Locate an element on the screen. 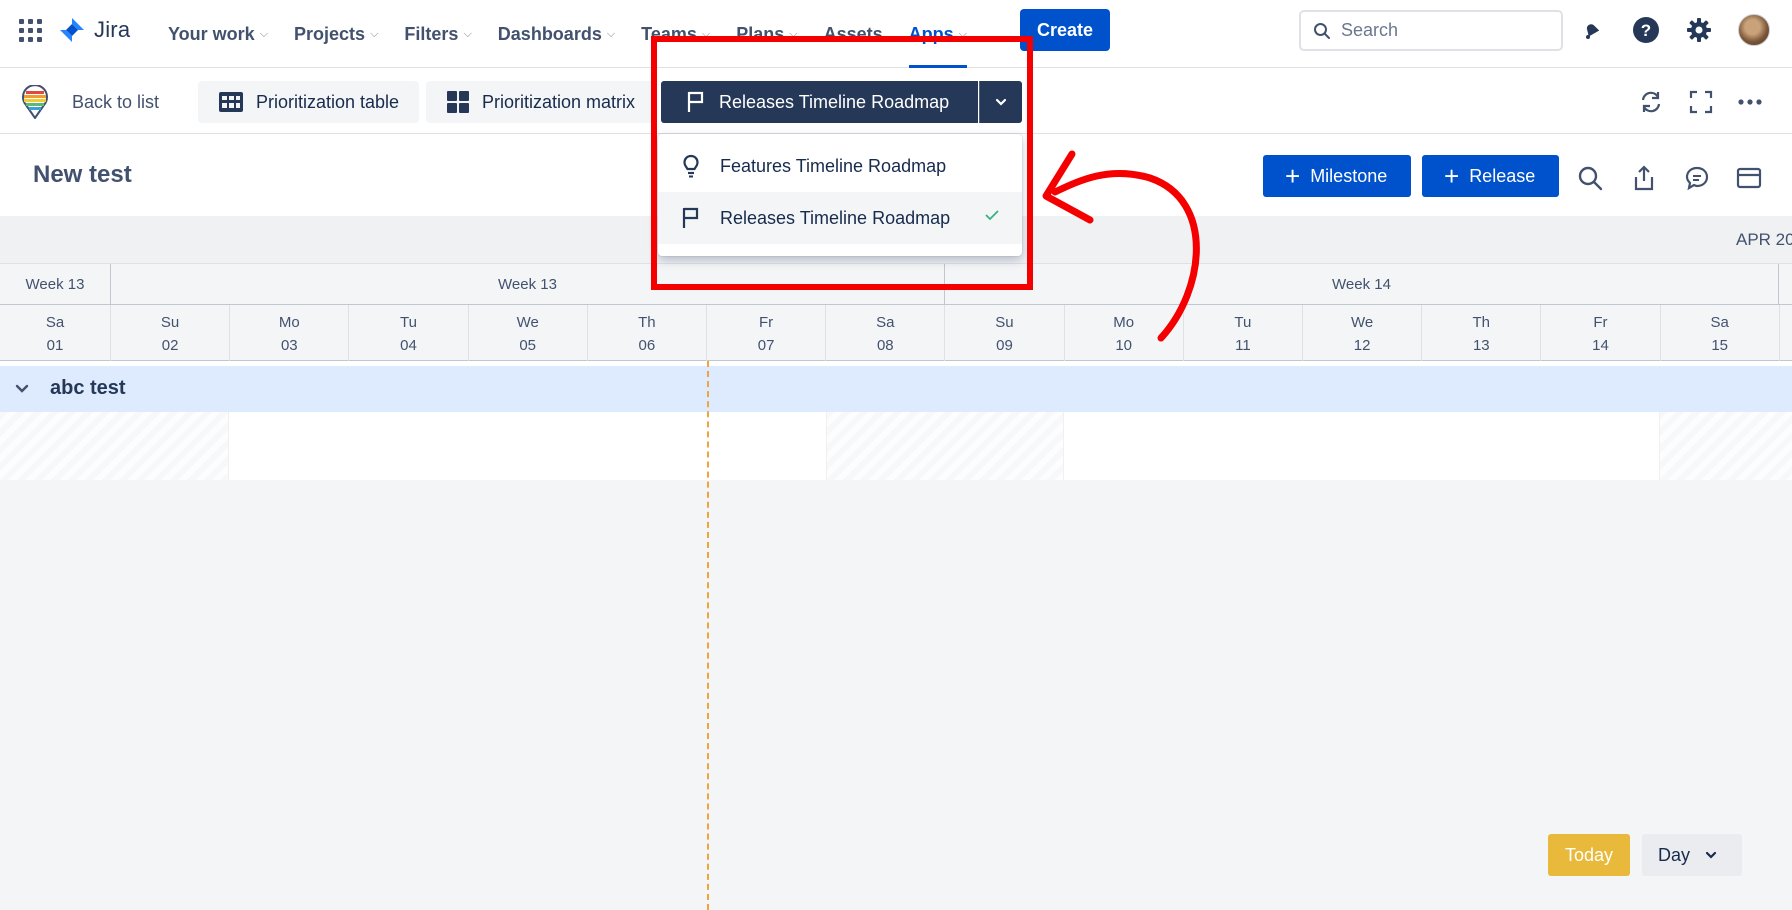 This screenshot has height=910, width=1792. jira-logo: Jira is located at coordinates (94, 30).